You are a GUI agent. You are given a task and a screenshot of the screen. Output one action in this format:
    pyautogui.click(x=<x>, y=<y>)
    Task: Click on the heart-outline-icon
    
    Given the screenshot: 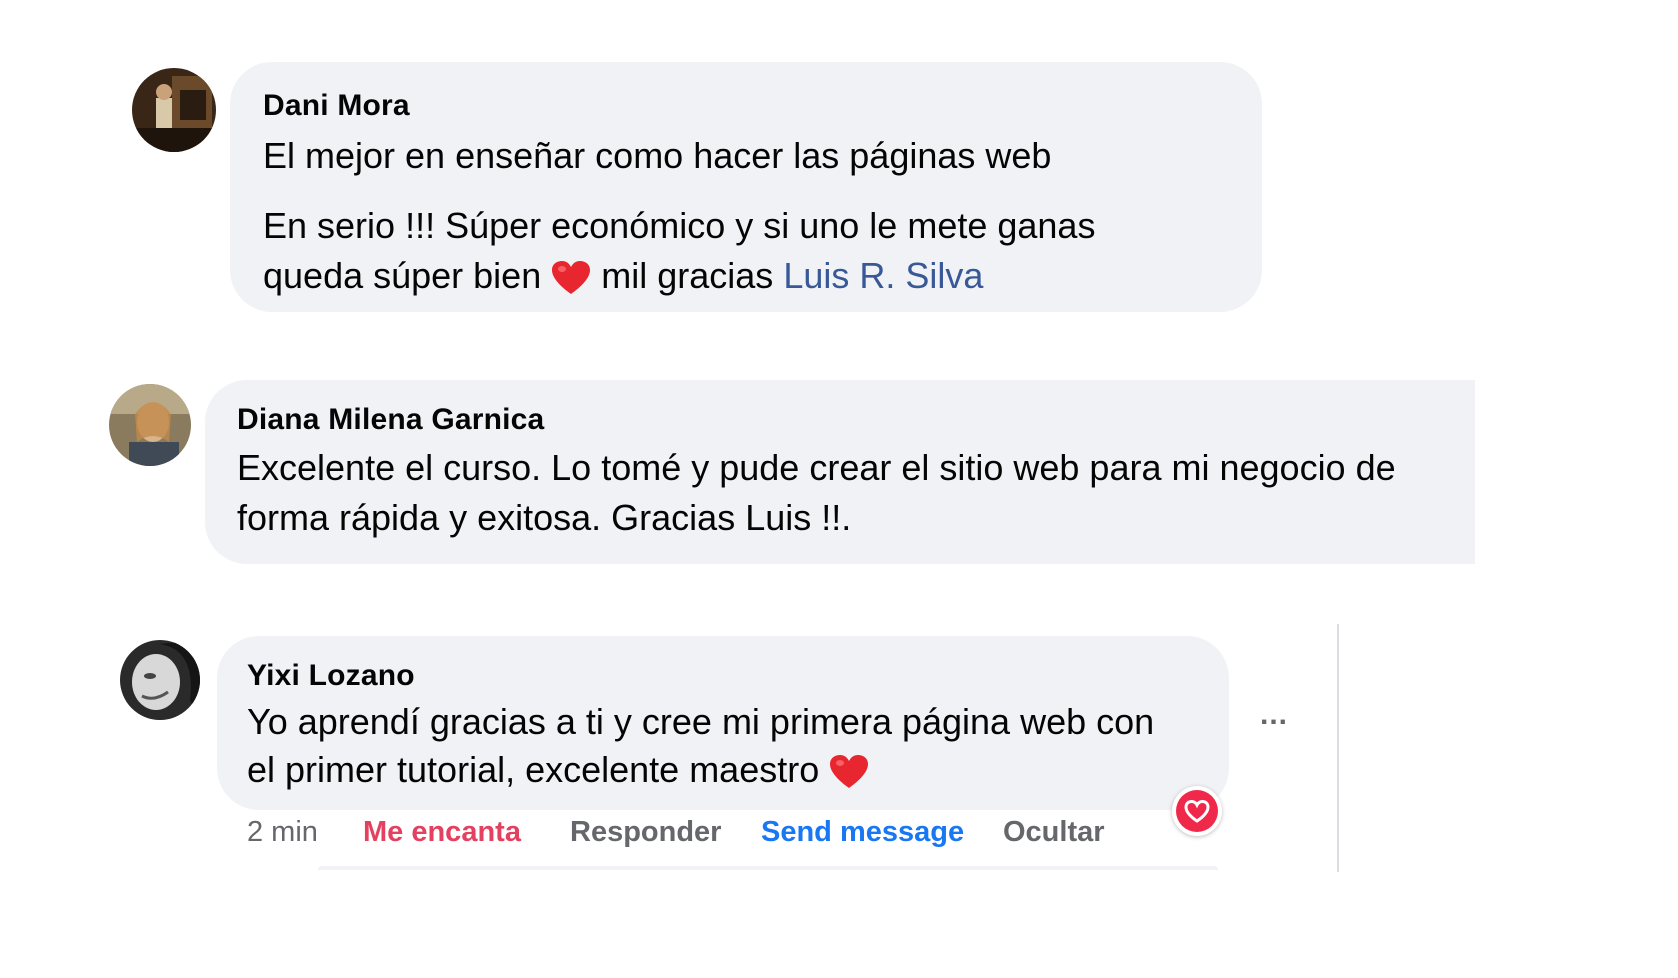 What is the action you would take?
    pyautogui.click(x=1197, y=811)
    